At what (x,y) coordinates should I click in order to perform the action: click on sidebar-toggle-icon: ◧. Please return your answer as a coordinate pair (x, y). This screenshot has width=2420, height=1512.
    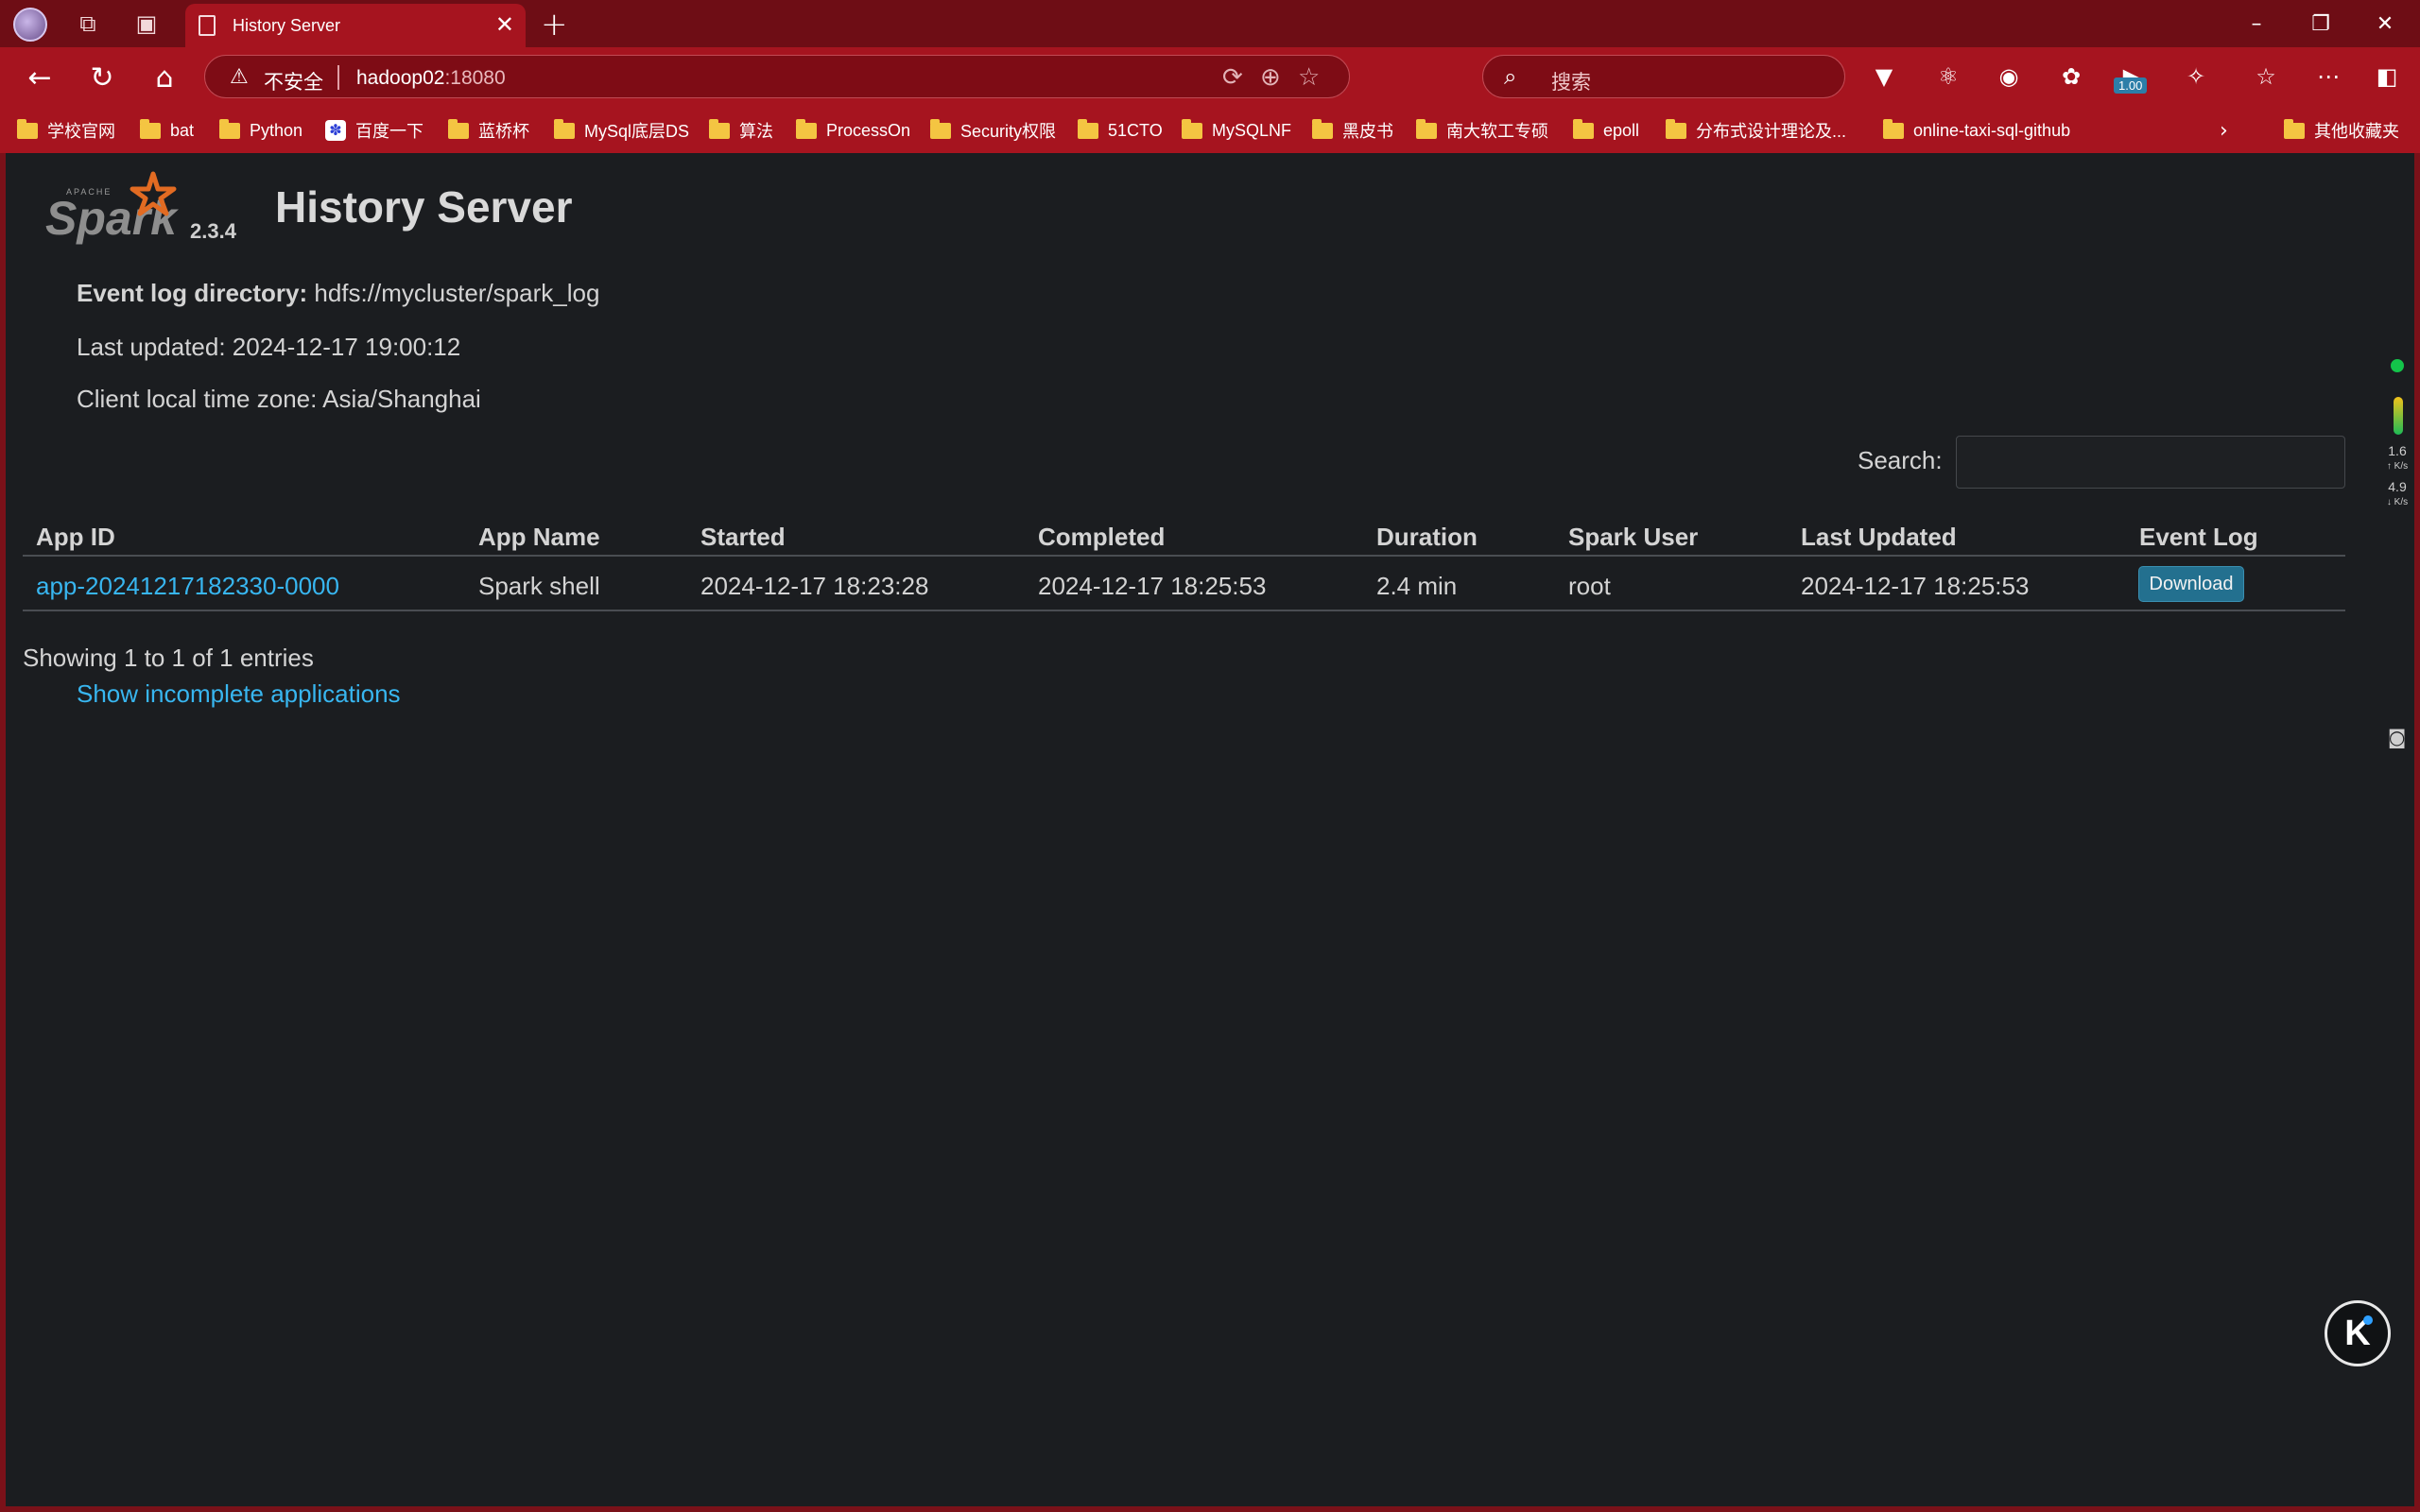
    Looking at the image, I should click on (2387, 76).